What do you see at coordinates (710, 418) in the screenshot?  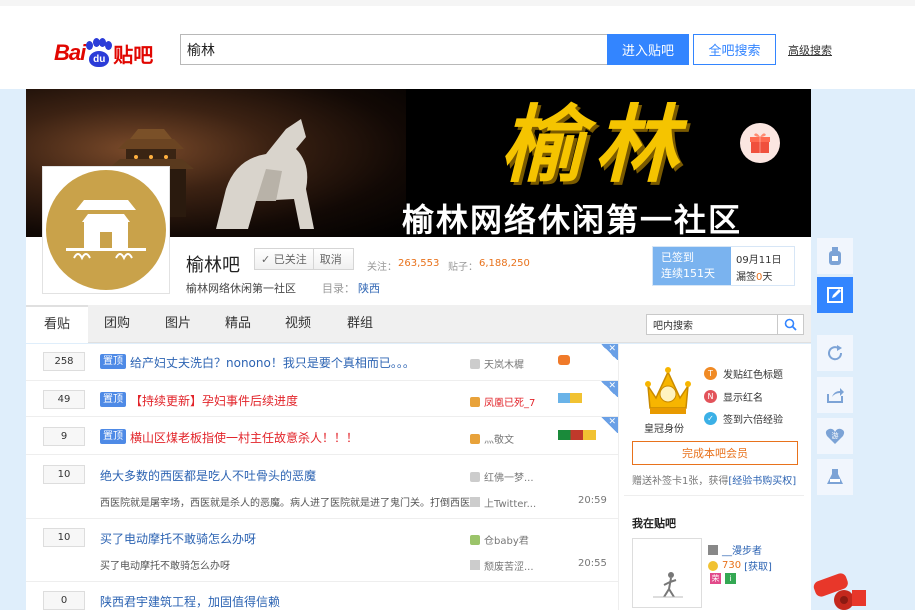 I see `sign-icon: ✓` at bounding box center [710, 418].